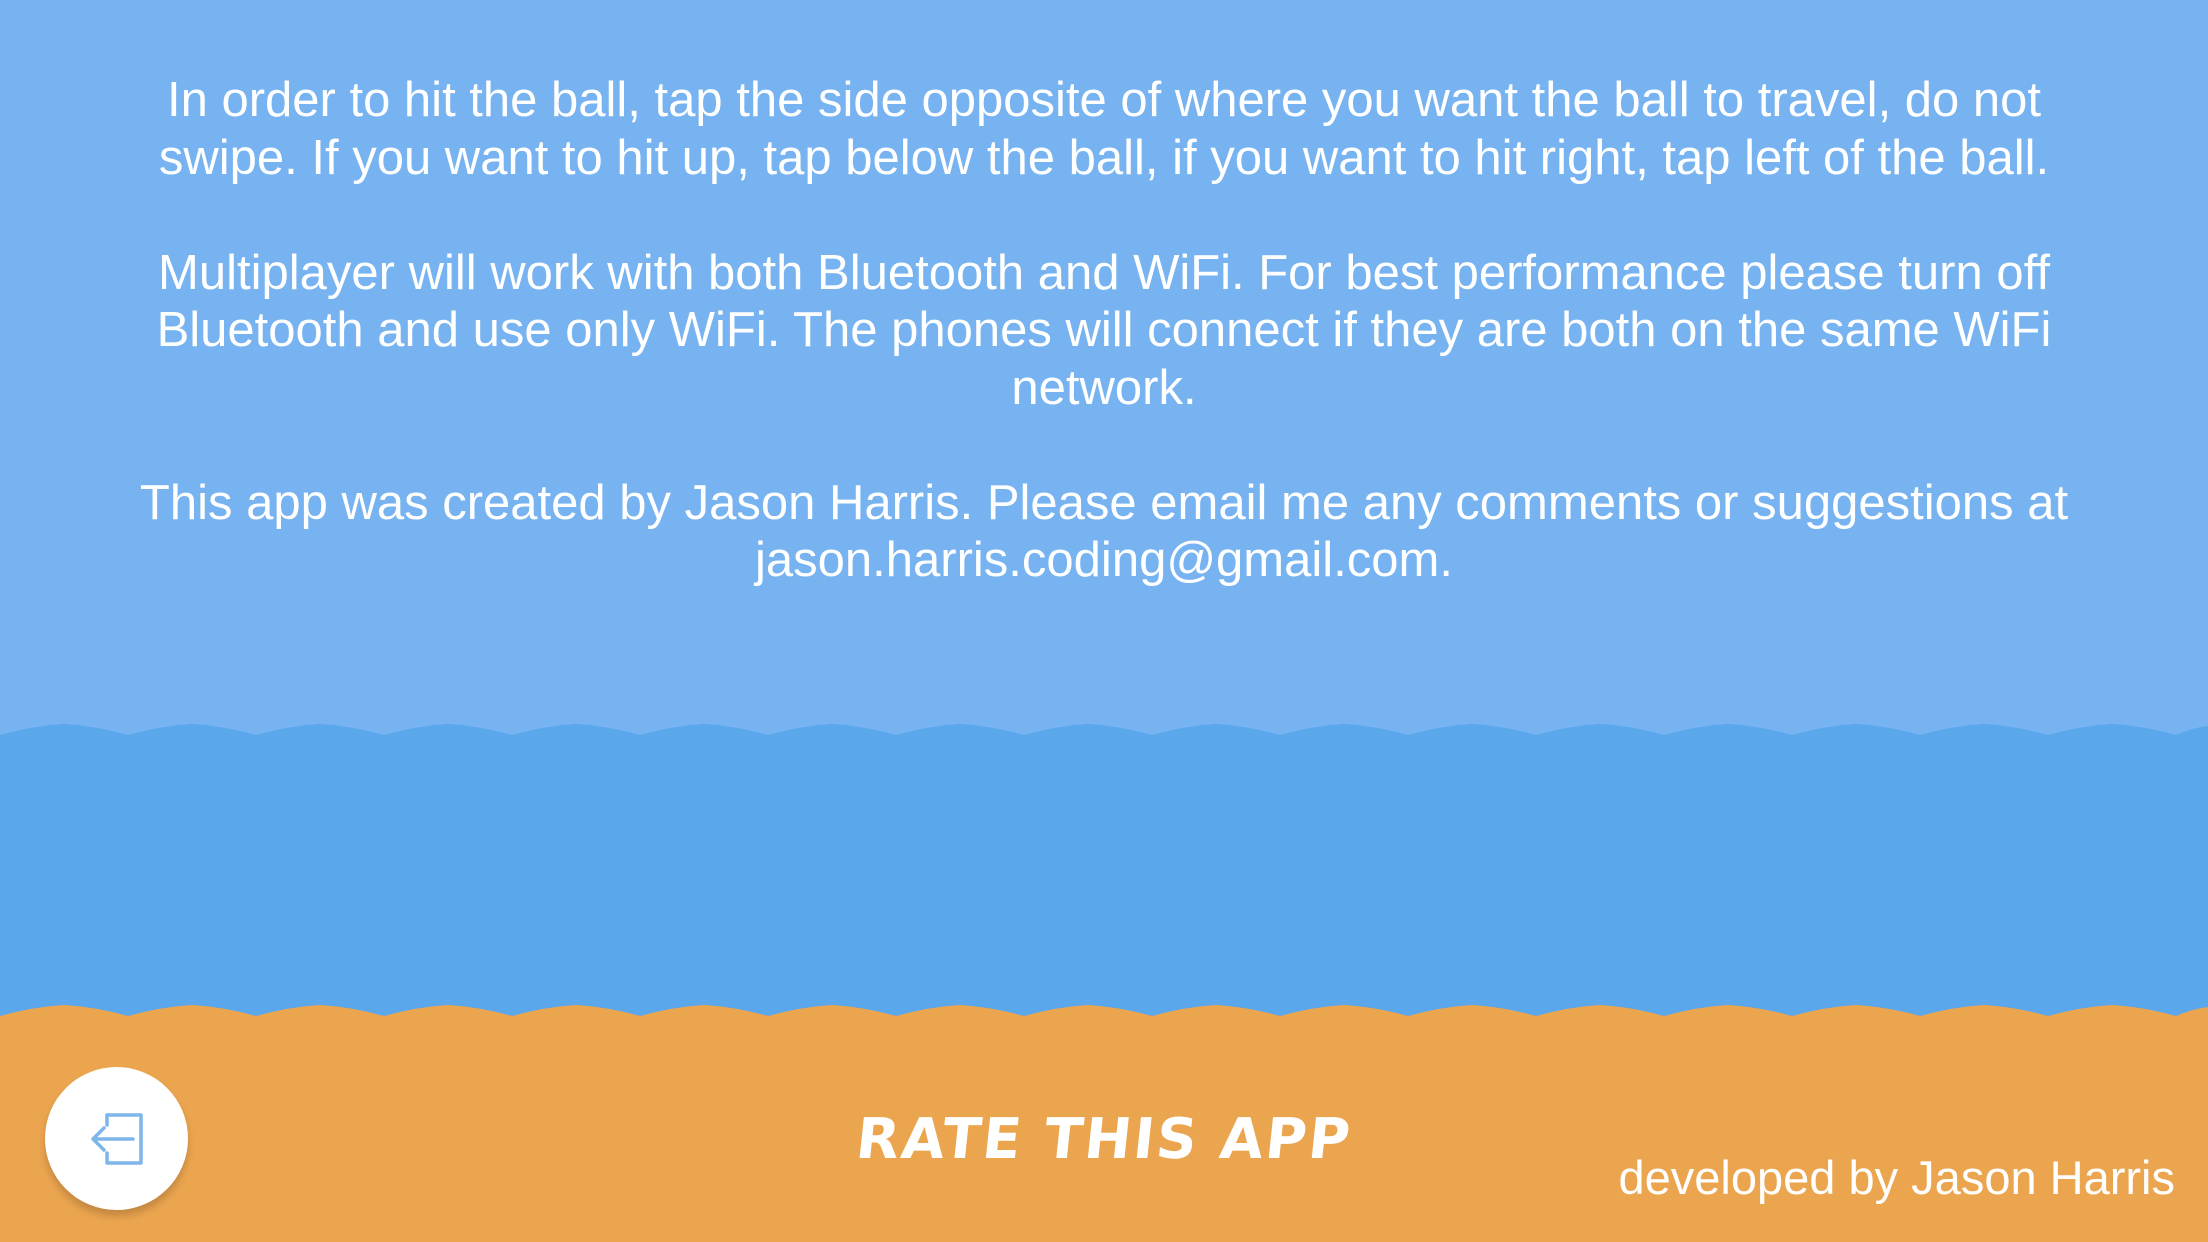 The height and width of the screenshot is (1242, 2208). I want to click on exit-arrow-icon, so click(116, 1138).